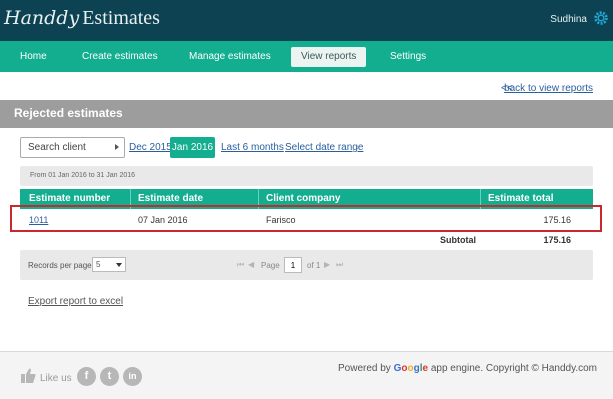 This screenshot has width=613, height=399. Describe the element at coordinates (33, 56) in the screenshot. I see `nav-home: Home` at that location.